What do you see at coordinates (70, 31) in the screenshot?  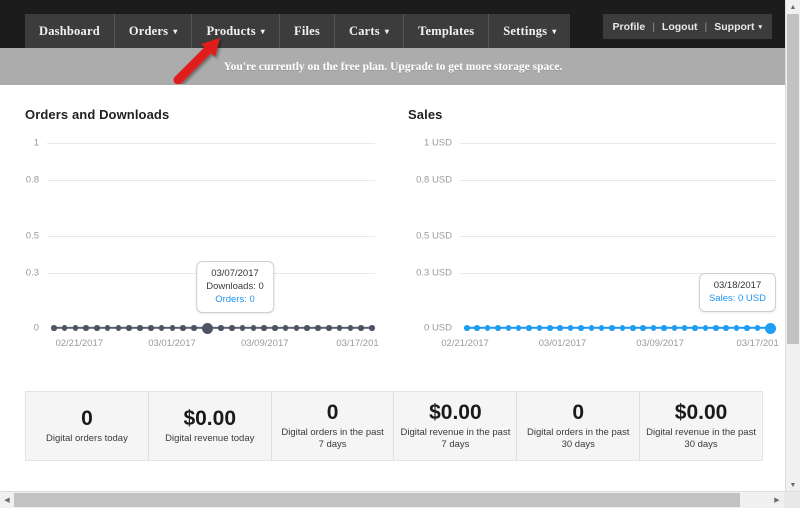 I see `nav-item-dashboard: Dashboard` at bounding box center [70, 31].